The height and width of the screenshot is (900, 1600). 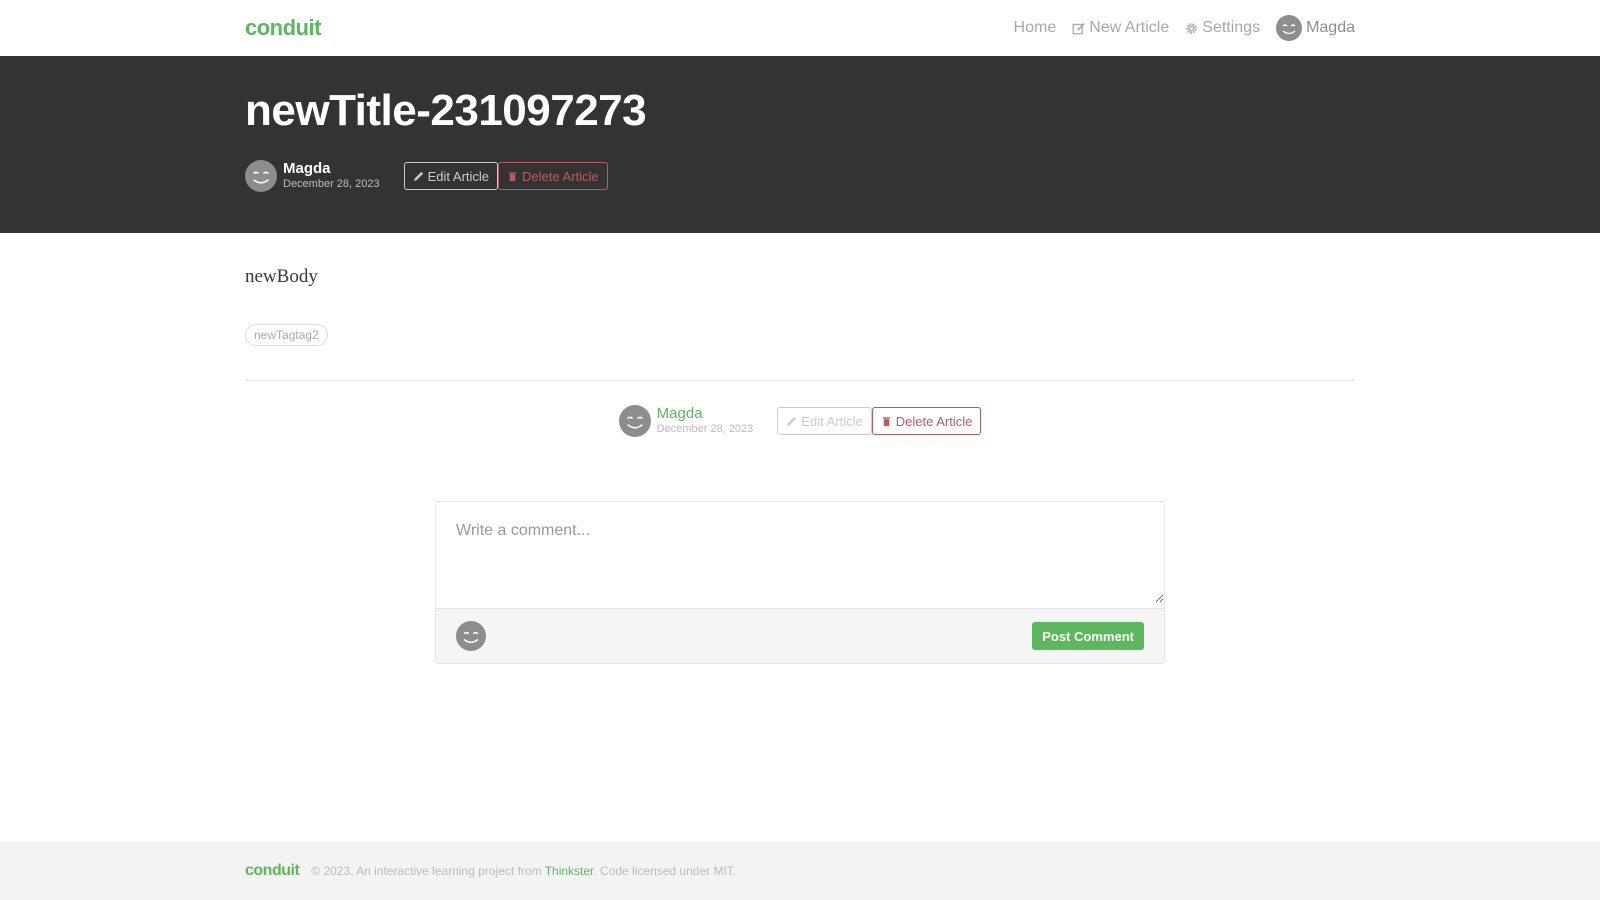 I want to click on footer-brand: conduit, so click(x=272, y=871).